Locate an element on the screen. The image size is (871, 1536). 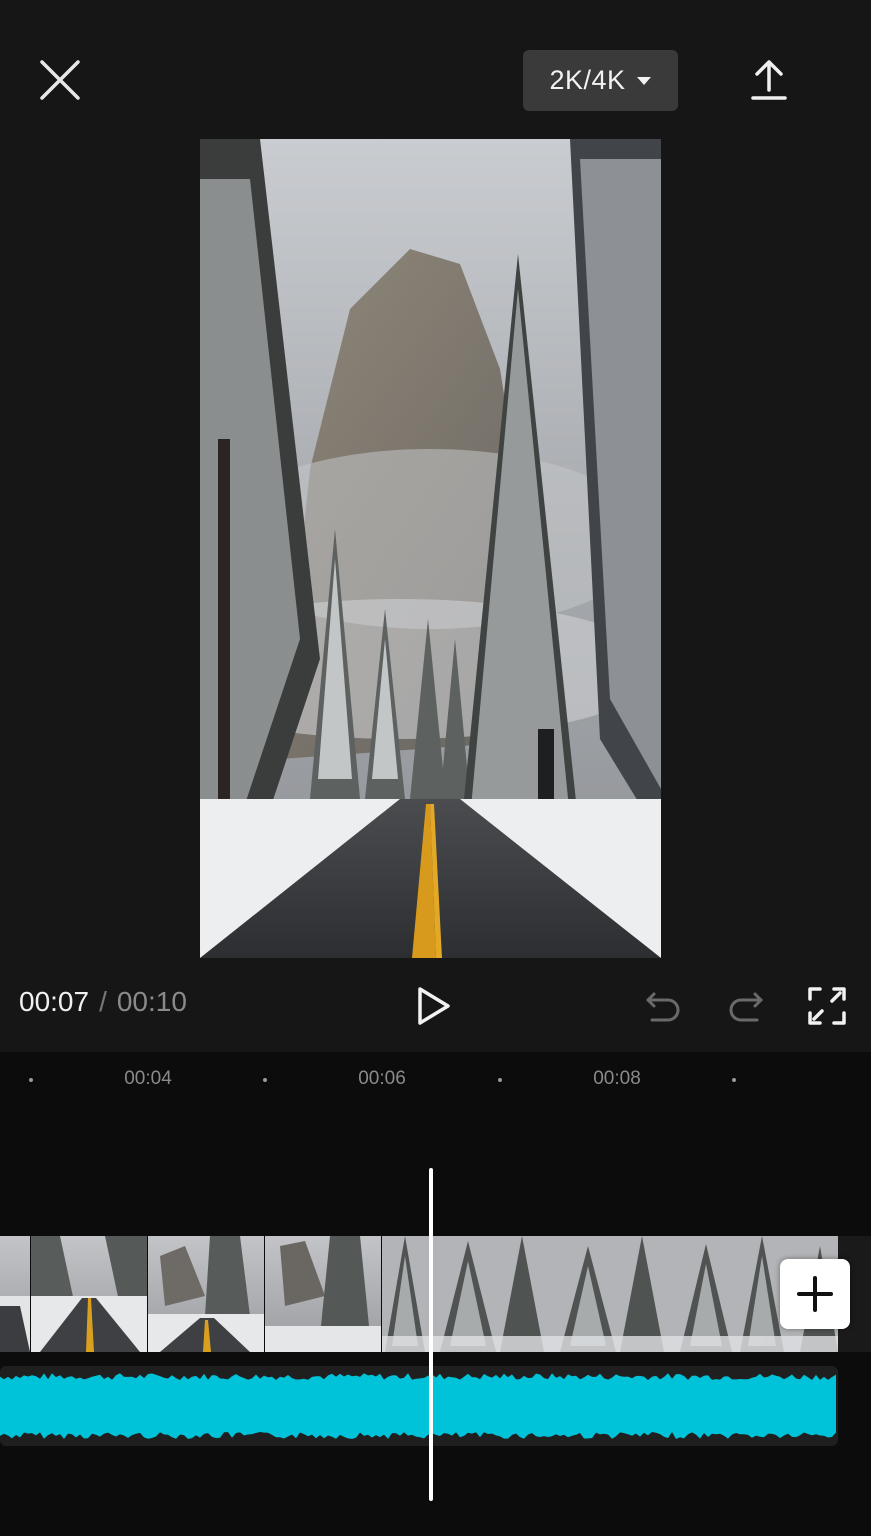
redo-icon is located at coordinates (746, 1007).